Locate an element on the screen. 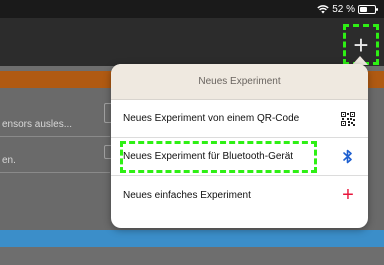 This screenshot has height=265, width=384. popover-title: Neues Experiment is located at coordinates (239, 82).